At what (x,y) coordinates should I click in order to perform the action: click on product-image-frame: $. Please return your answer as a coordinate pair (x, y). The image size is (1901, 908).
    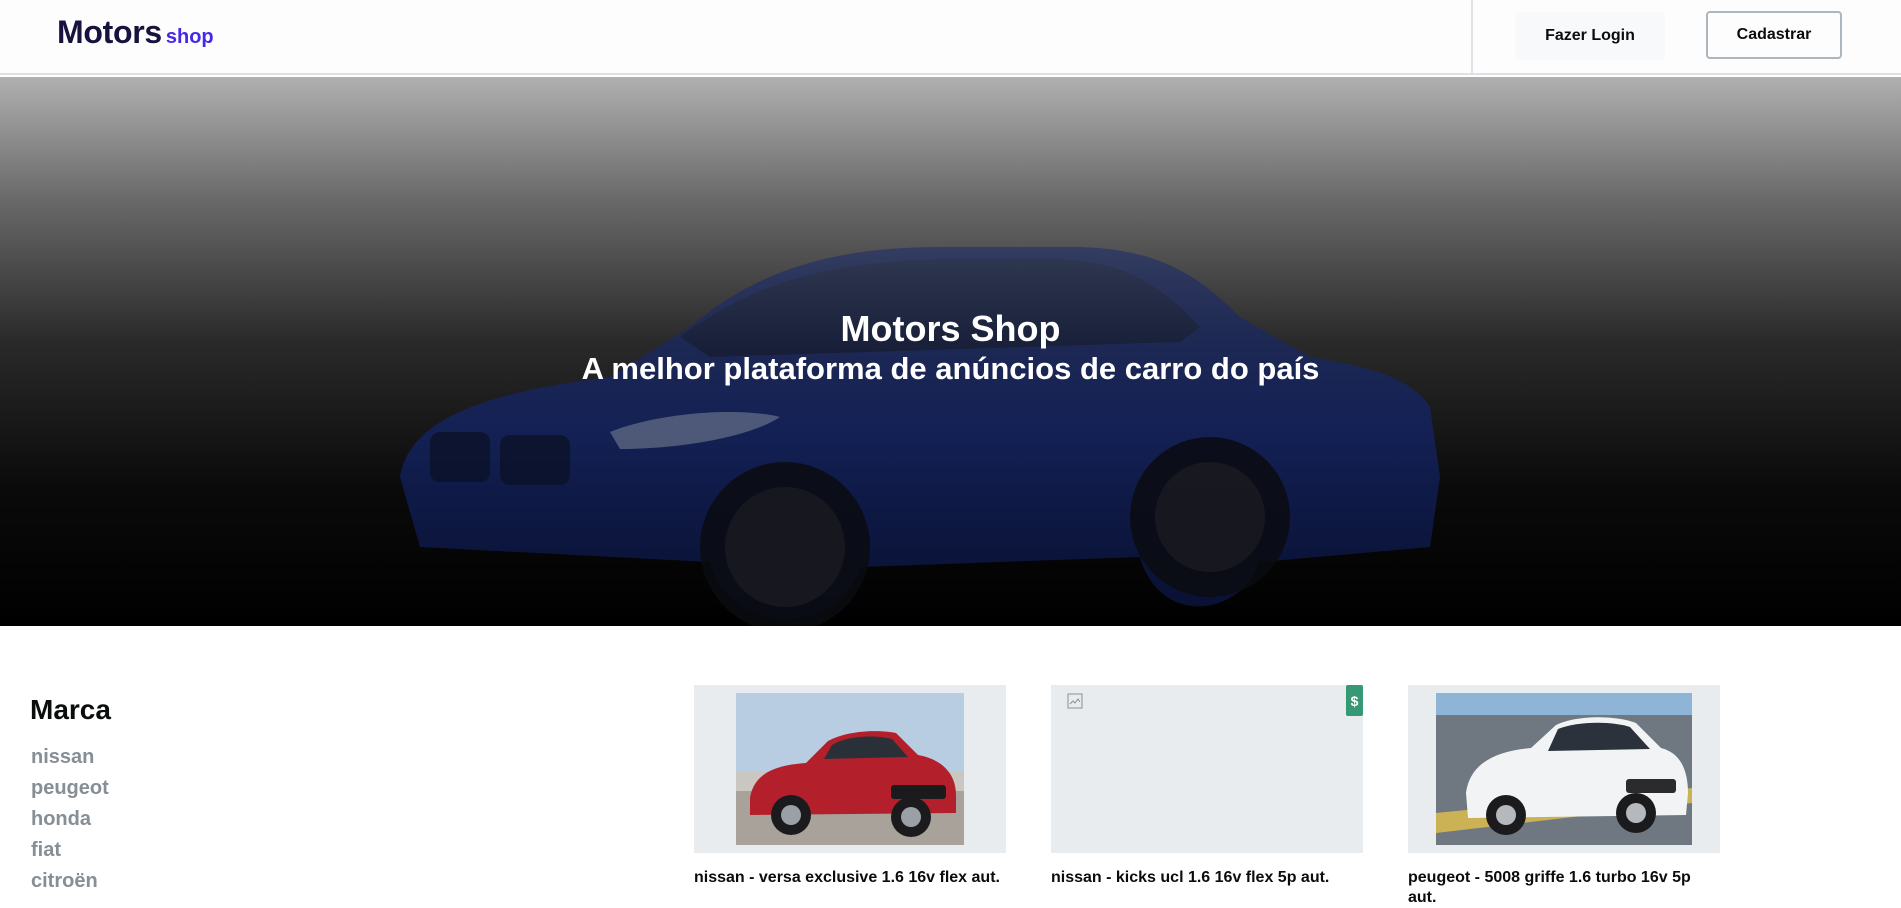
    Looking at the image, I should click on (1207, 769).